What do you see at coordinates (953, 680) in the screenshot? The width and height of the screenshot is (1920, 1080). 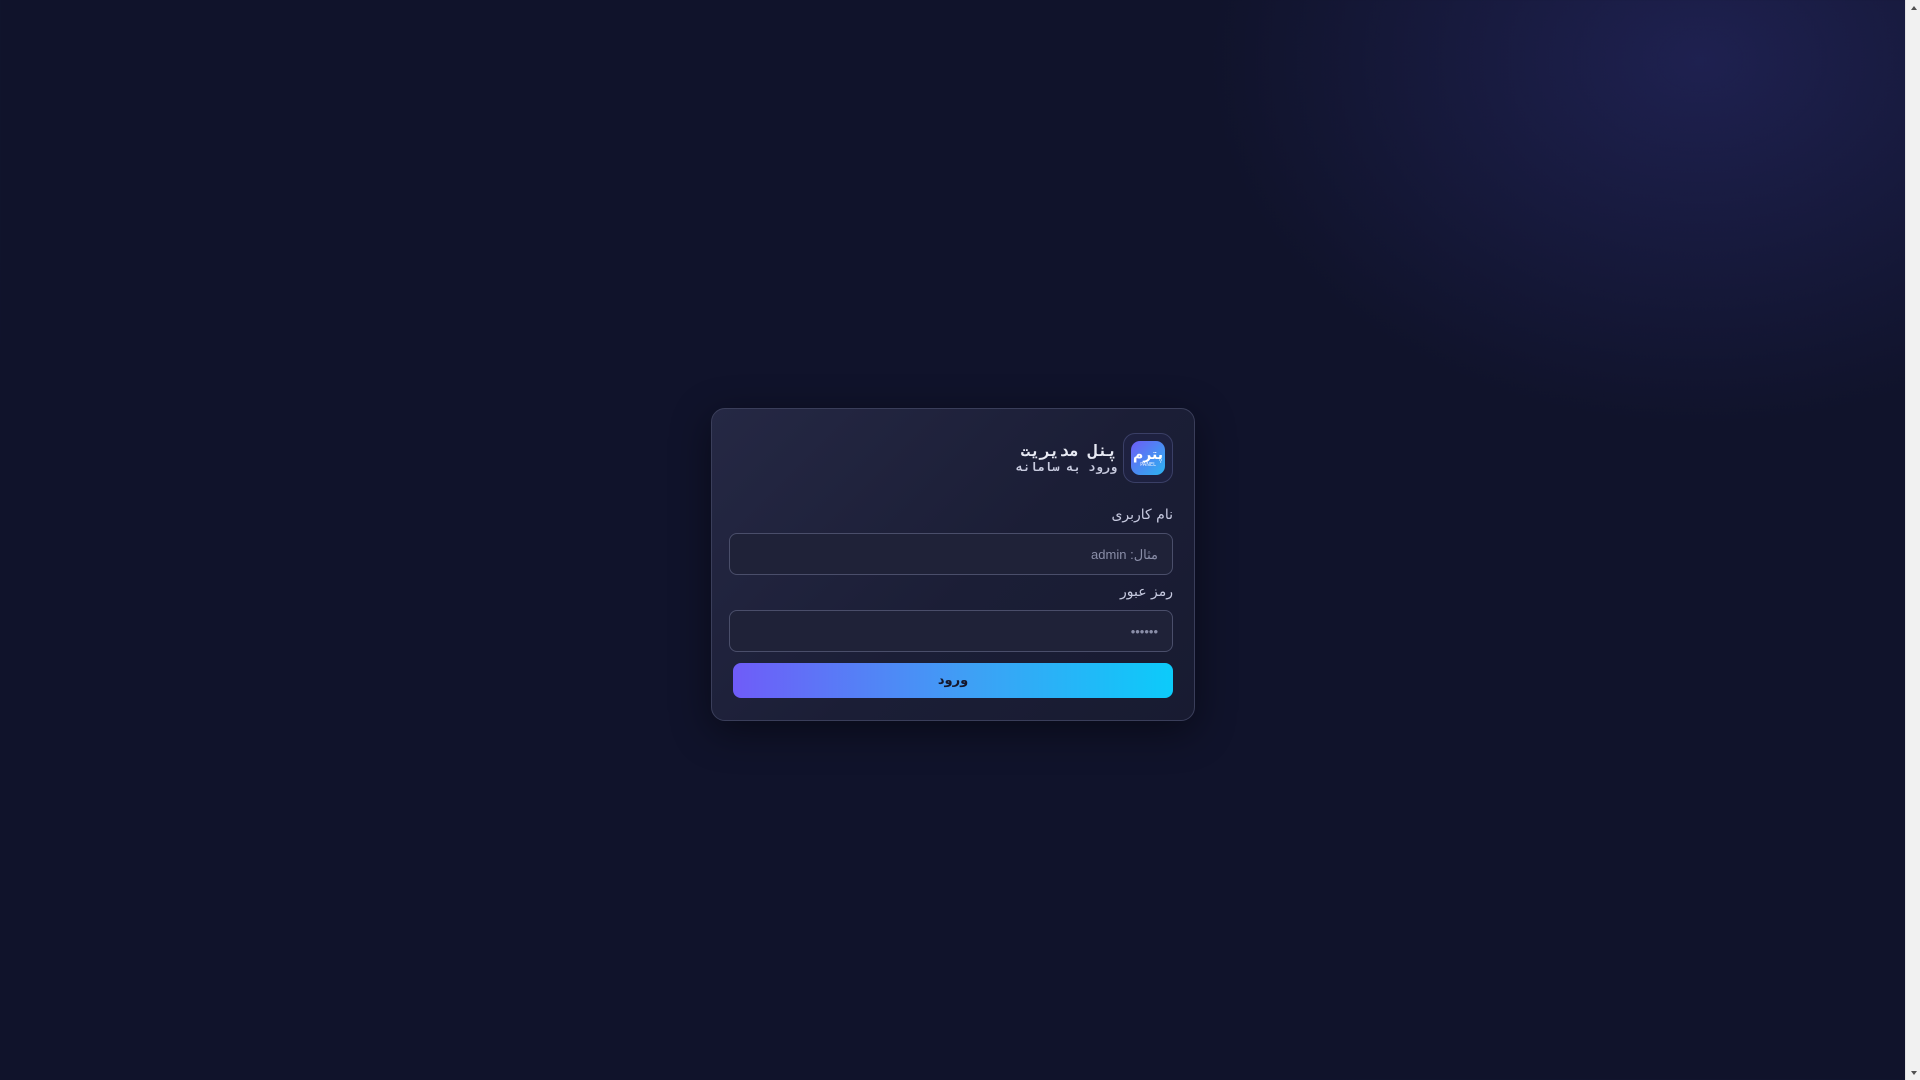 I see `login-button: ورود` at bounding box center [953, 680].